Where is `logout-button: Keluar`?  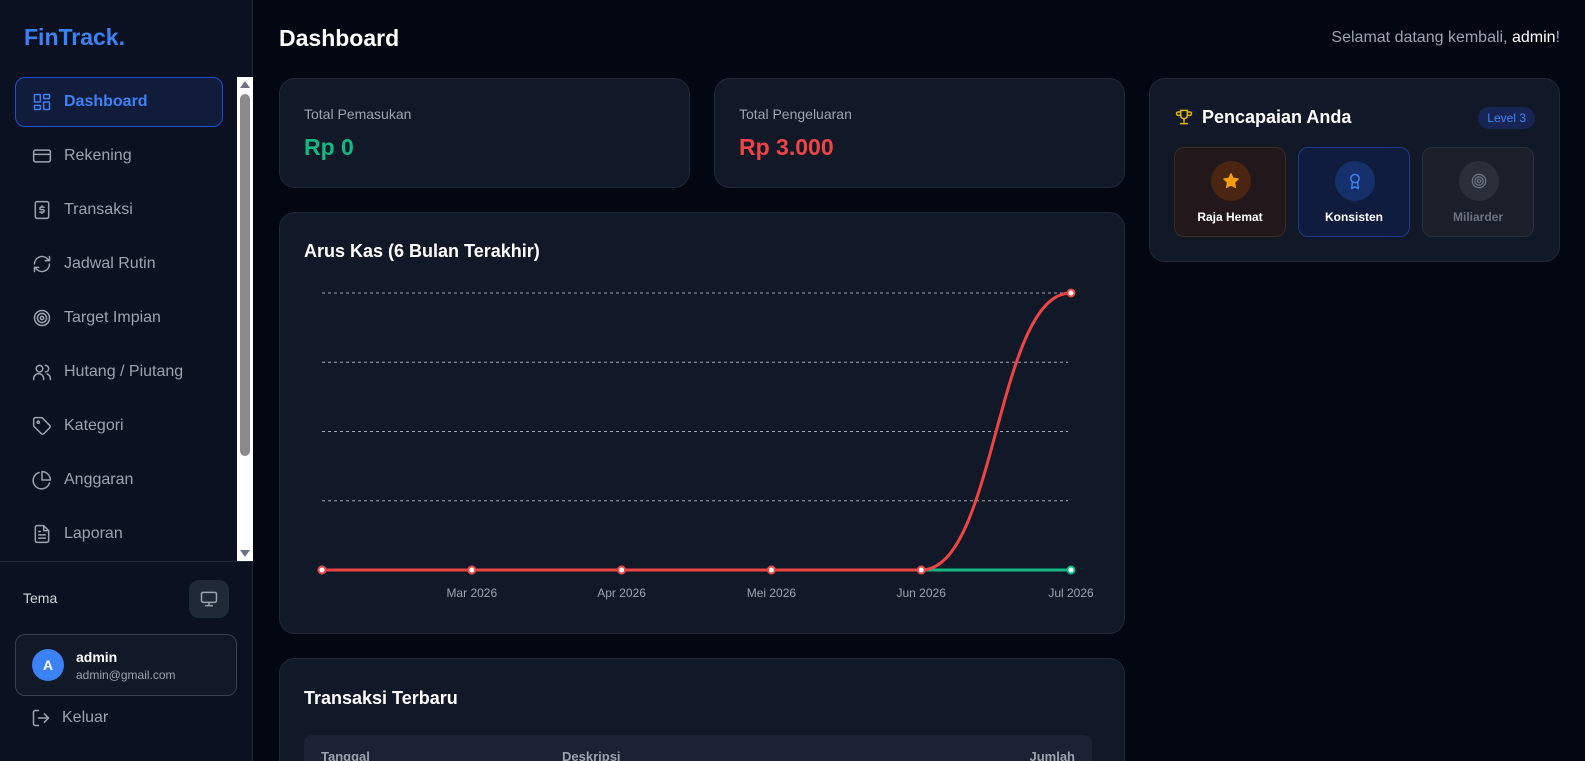
logout-button: Keluar is located at coordinates (69, 718).